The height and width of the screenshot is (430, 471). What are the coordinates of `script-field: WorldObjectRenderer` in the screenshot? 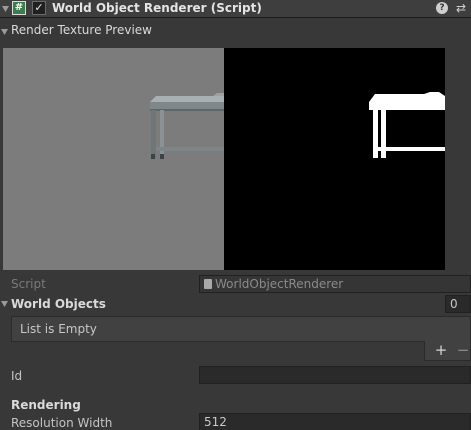 It's located at (335, 284).